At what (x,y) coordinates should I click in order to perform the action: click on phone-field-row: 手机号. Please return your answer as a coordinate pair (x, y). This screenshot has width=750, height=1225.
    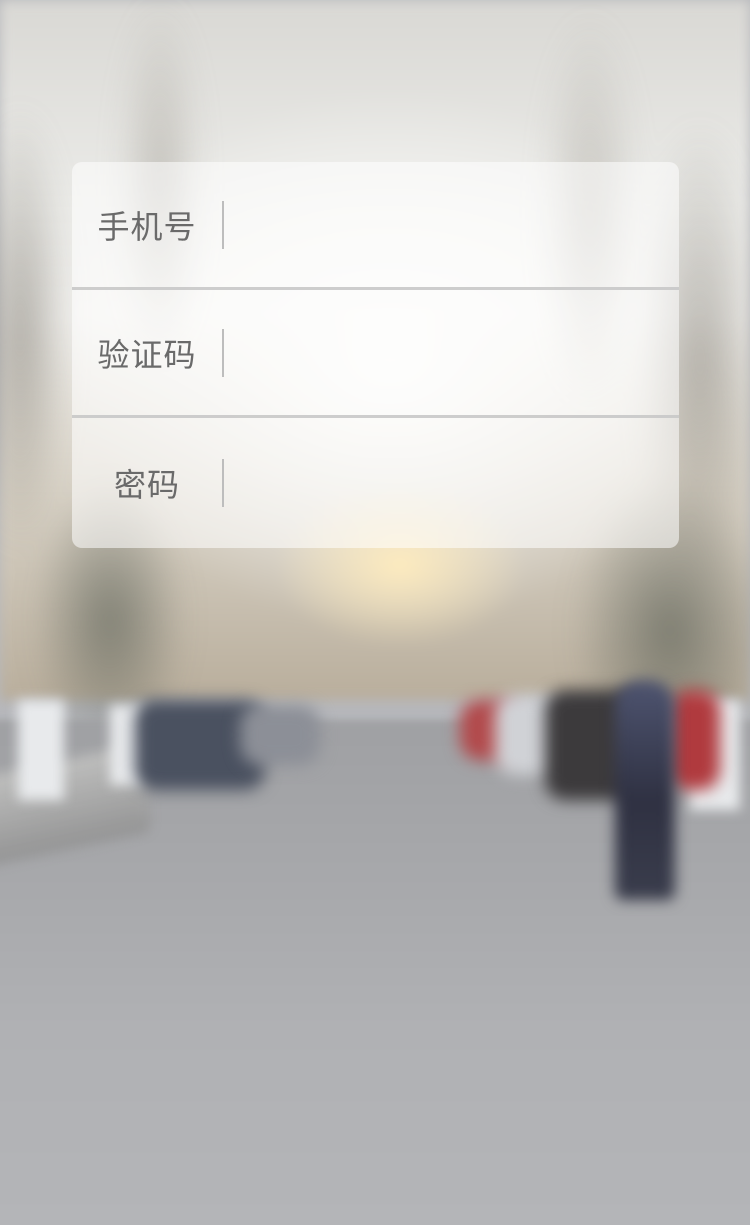
    Looking at the image, I should click on (375, 224).